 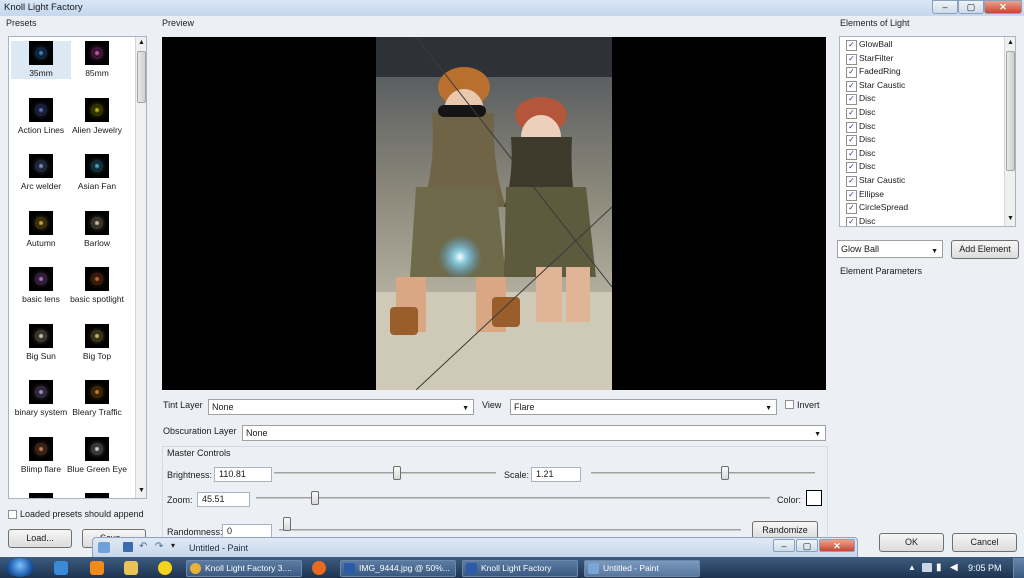 What do you see at coordinates (97, 455) in the screenshot?
I see `preset-item: Blue Green Eye` at bounding box center [97, 455].